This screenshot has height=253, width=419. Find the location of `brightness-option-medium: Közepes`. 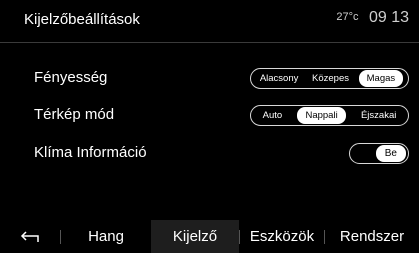

brightness-option-medium: Közepes is located at coordinates (330, 78).